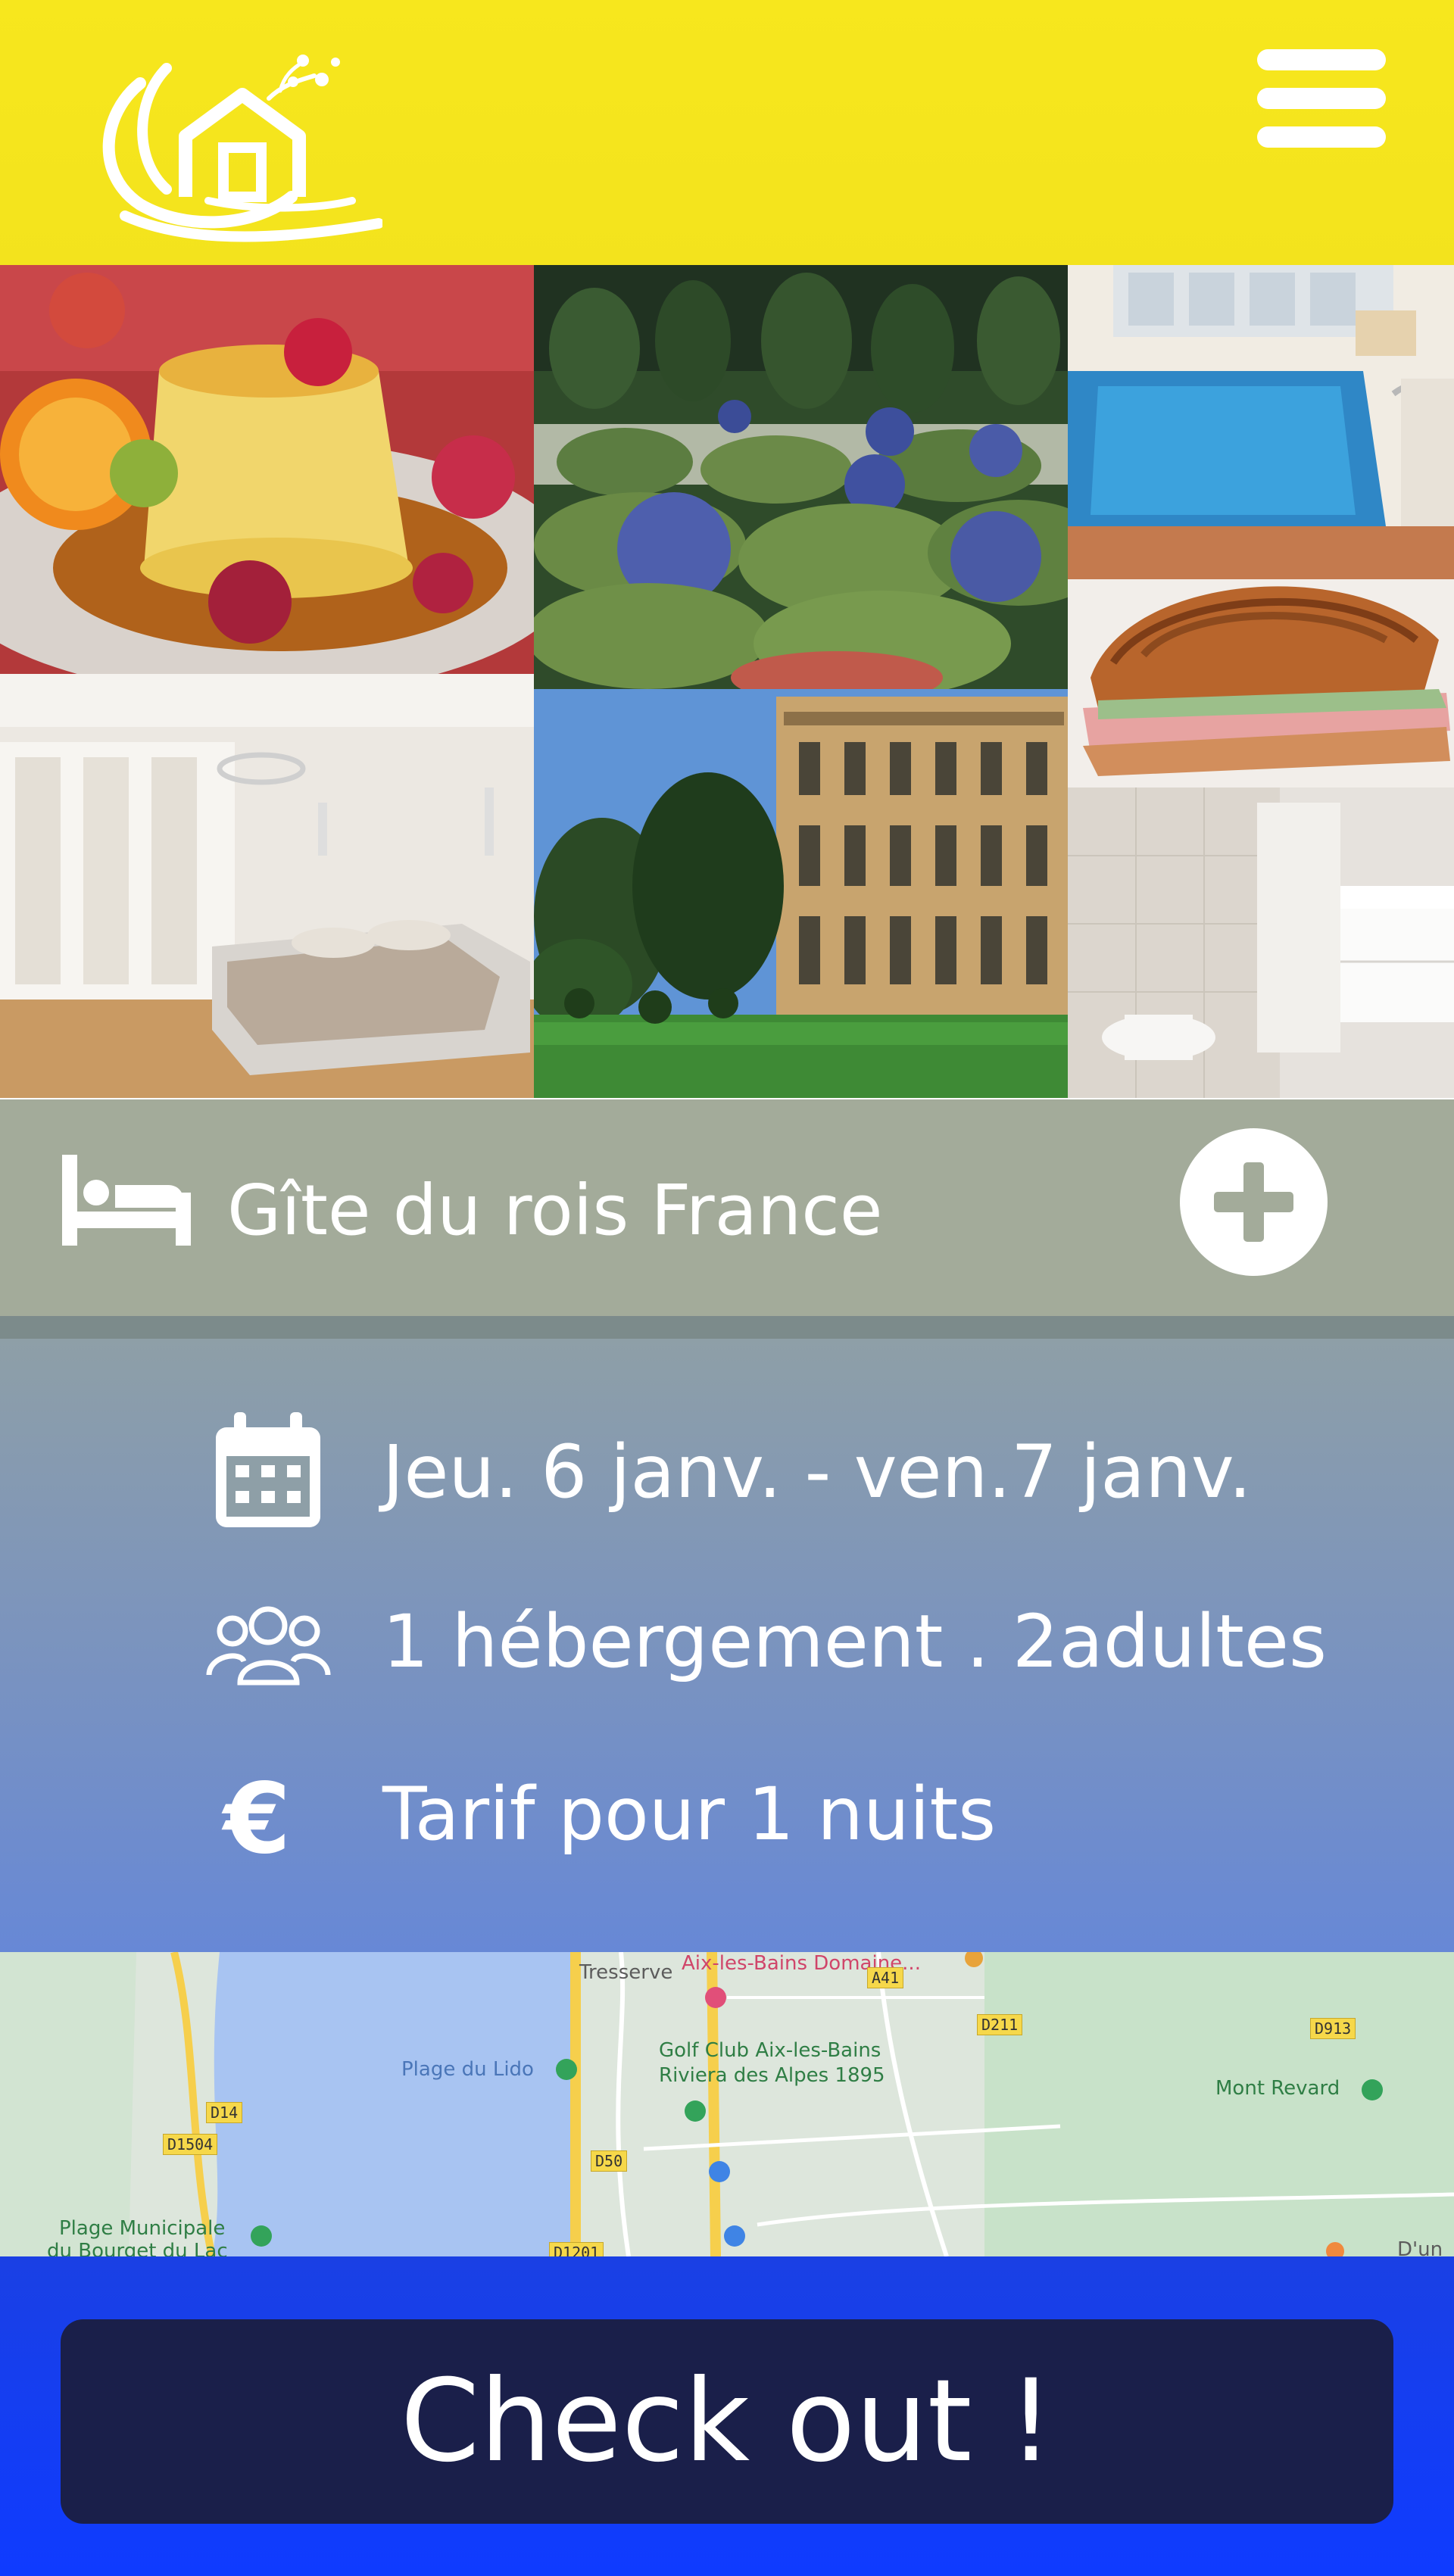  Describe the element at coordinates (268, 1642) in the screenshot. I see `guests-group-icon` at that location.